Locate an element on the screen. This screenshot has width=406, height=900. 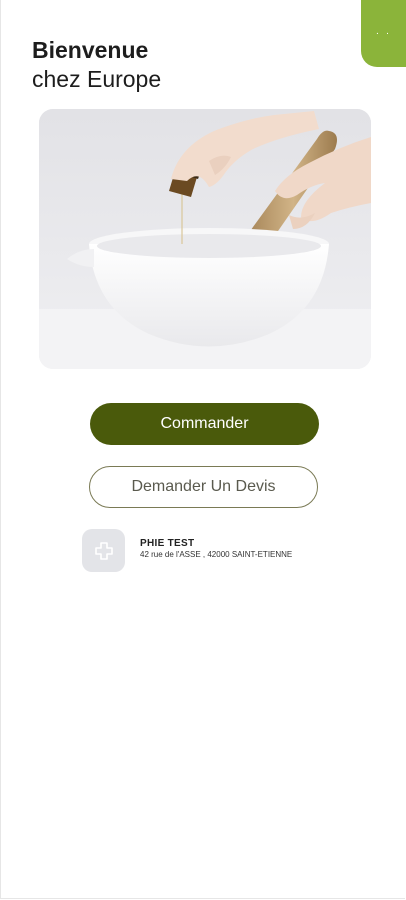
pharmacy-logo is located at coordinates (103, 550).